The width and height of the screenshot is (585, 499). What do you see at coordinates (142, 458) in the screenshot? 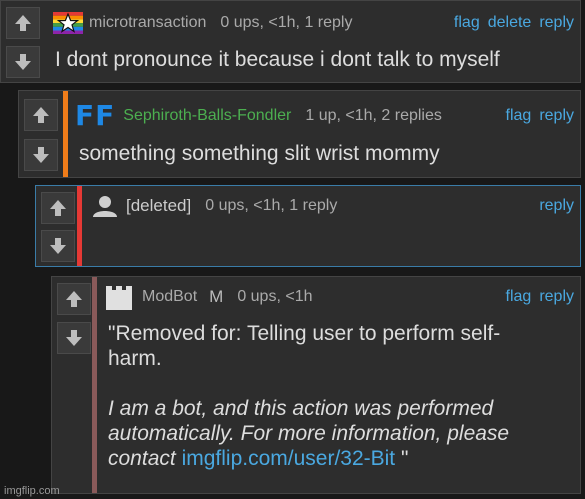
I see `contact-label: contact` at bounding box center [142, 458].